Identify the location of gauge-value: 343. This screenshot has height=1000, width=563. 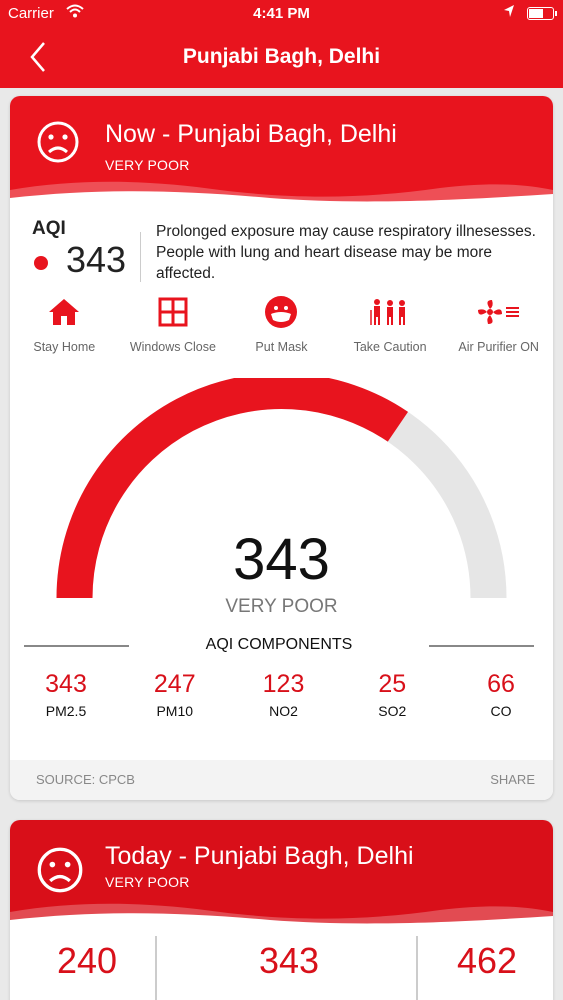
(281, 559).